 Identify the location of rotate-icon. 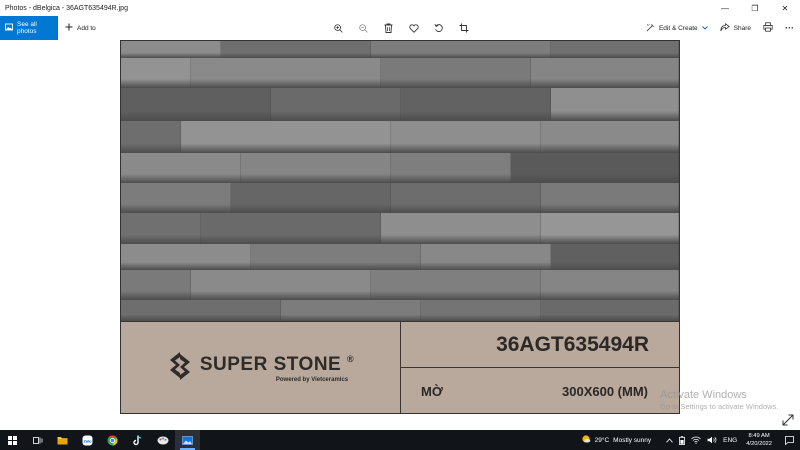
(438, 28).